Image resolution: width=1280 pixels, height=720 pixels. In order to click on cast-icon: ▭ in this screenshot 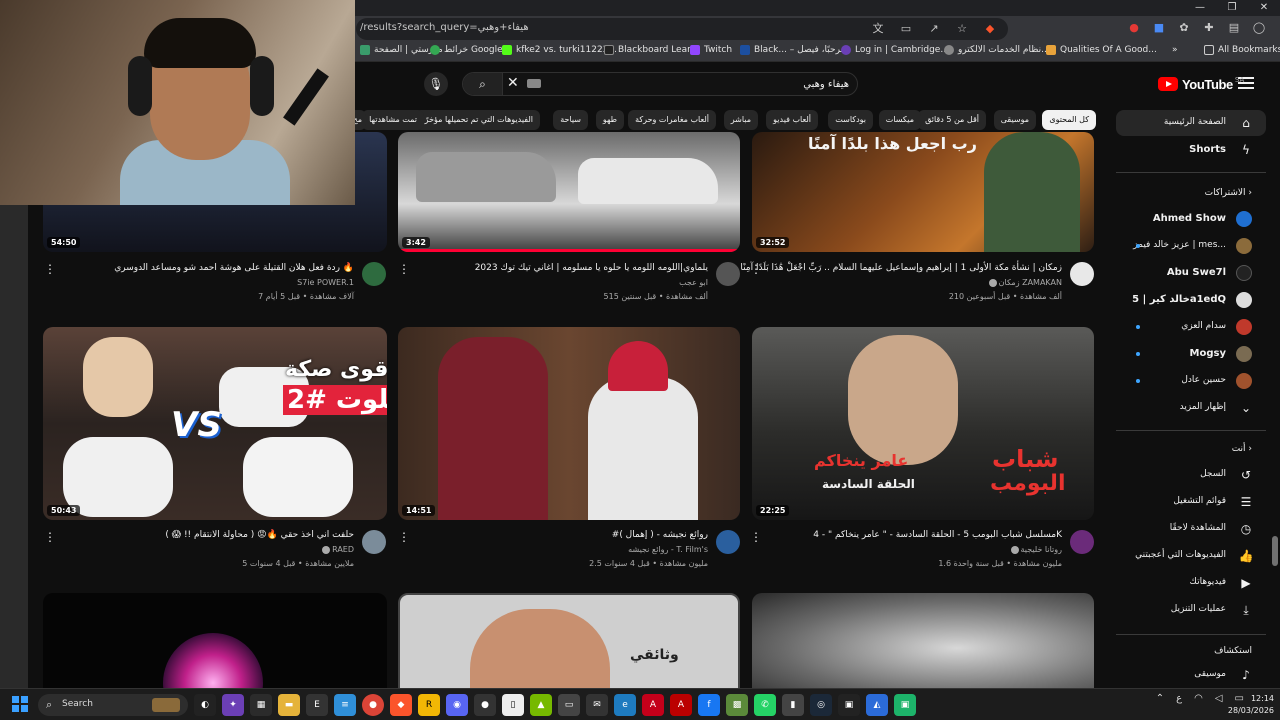, I will do `click(906, 29)`.